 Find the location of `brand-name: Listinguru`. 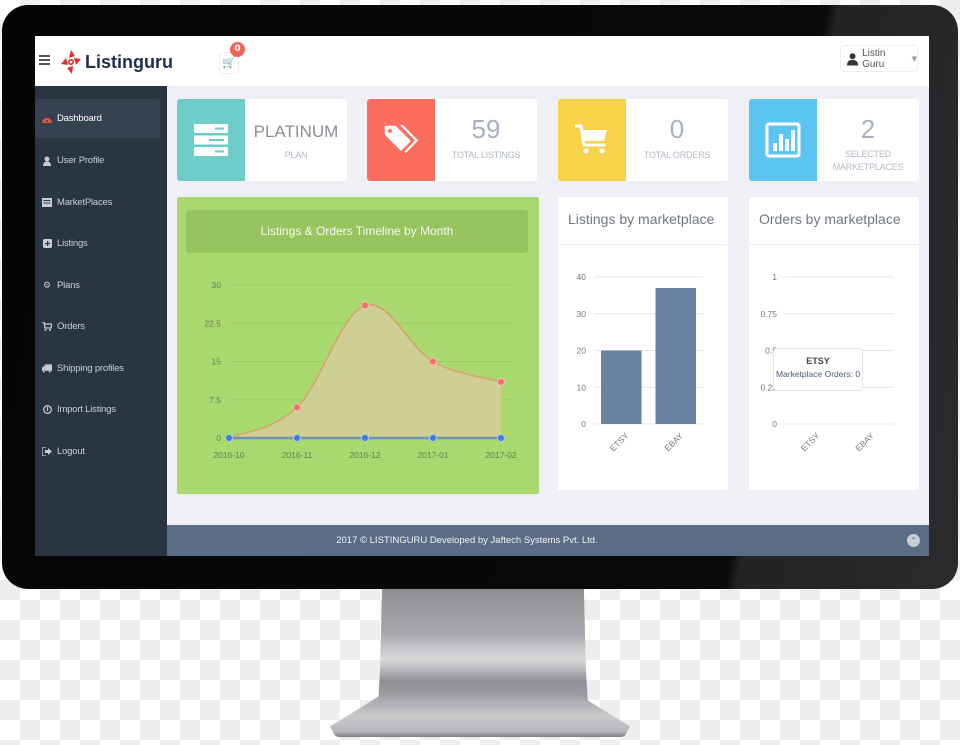

brand-name: Listinguru is located at coordinates (129, 61).